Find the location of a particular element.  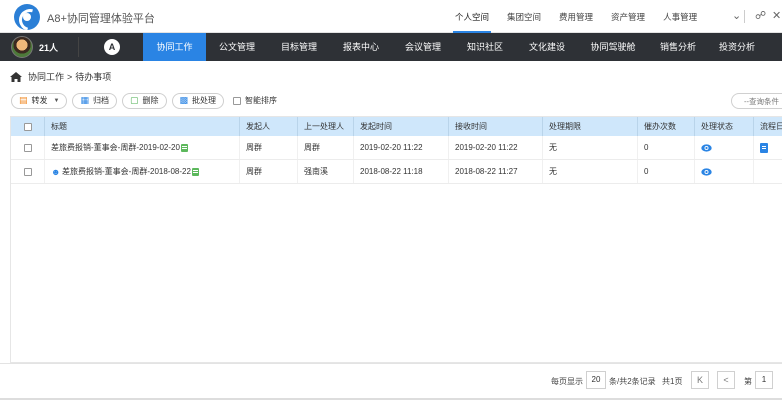

nav-investment: 投资分析 is located at coordinates (737, 47).